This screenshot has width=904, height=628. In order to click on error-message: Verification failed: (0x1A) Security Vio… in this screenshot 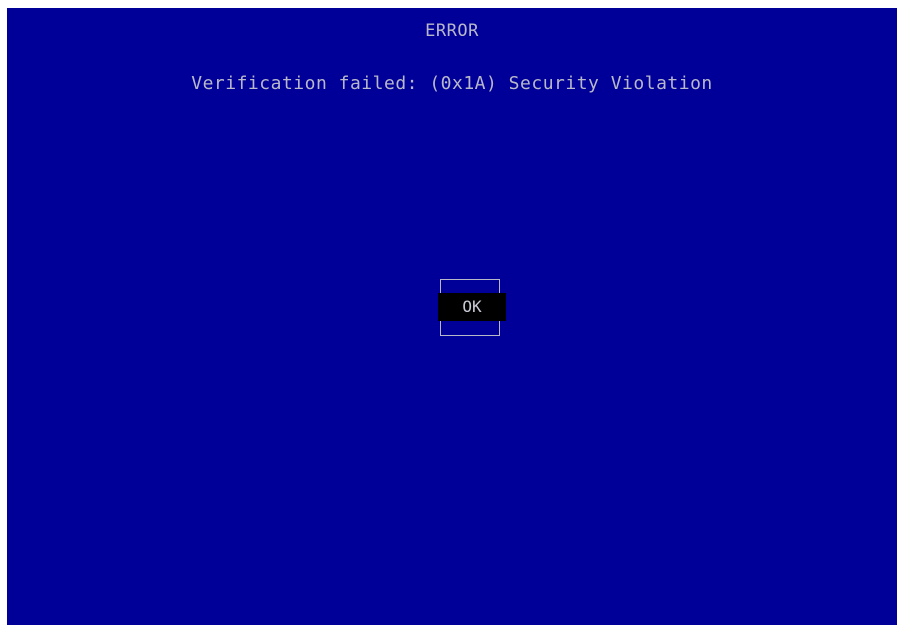, I will do `click(452, 83)`.